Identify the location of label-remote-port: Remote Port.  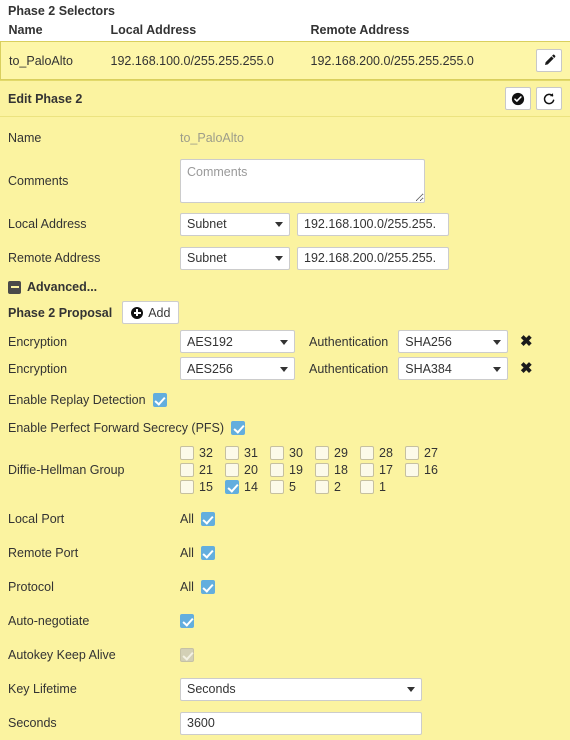
(90, 553).